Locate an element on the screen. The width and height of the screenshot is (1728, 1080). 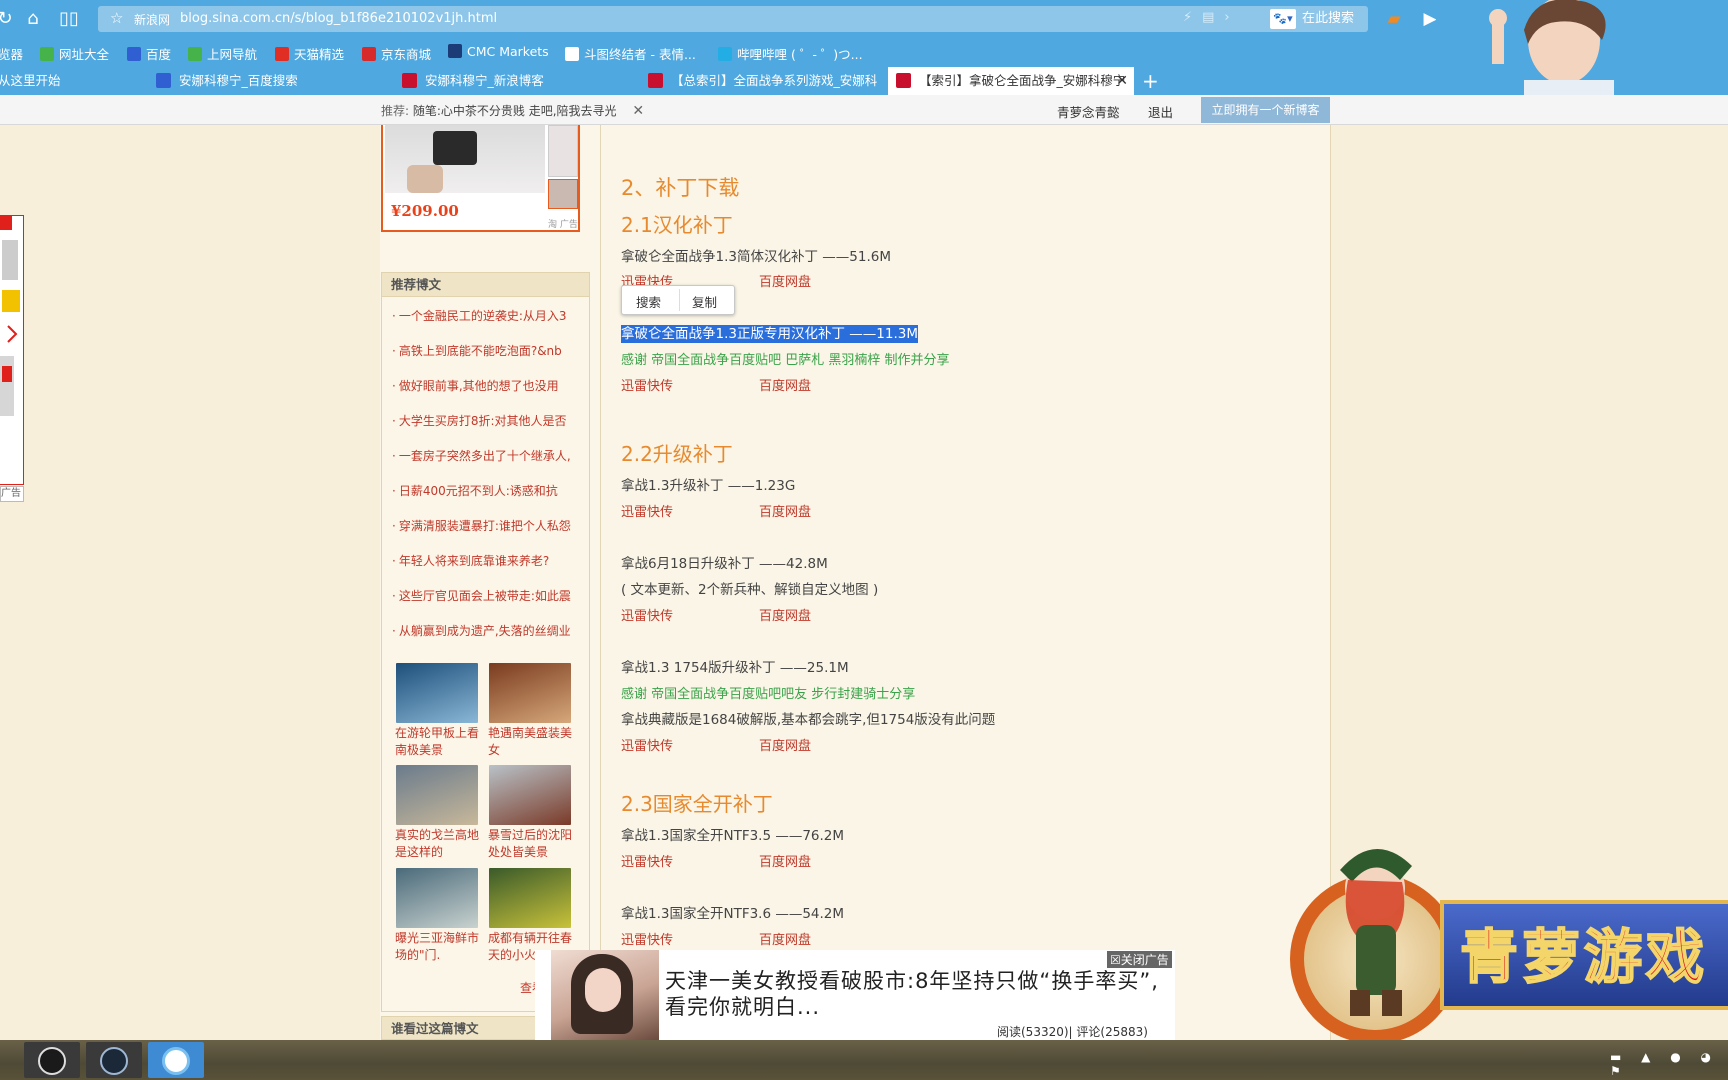
bookmark-item: 览器 is located at coordinates (11, 53).